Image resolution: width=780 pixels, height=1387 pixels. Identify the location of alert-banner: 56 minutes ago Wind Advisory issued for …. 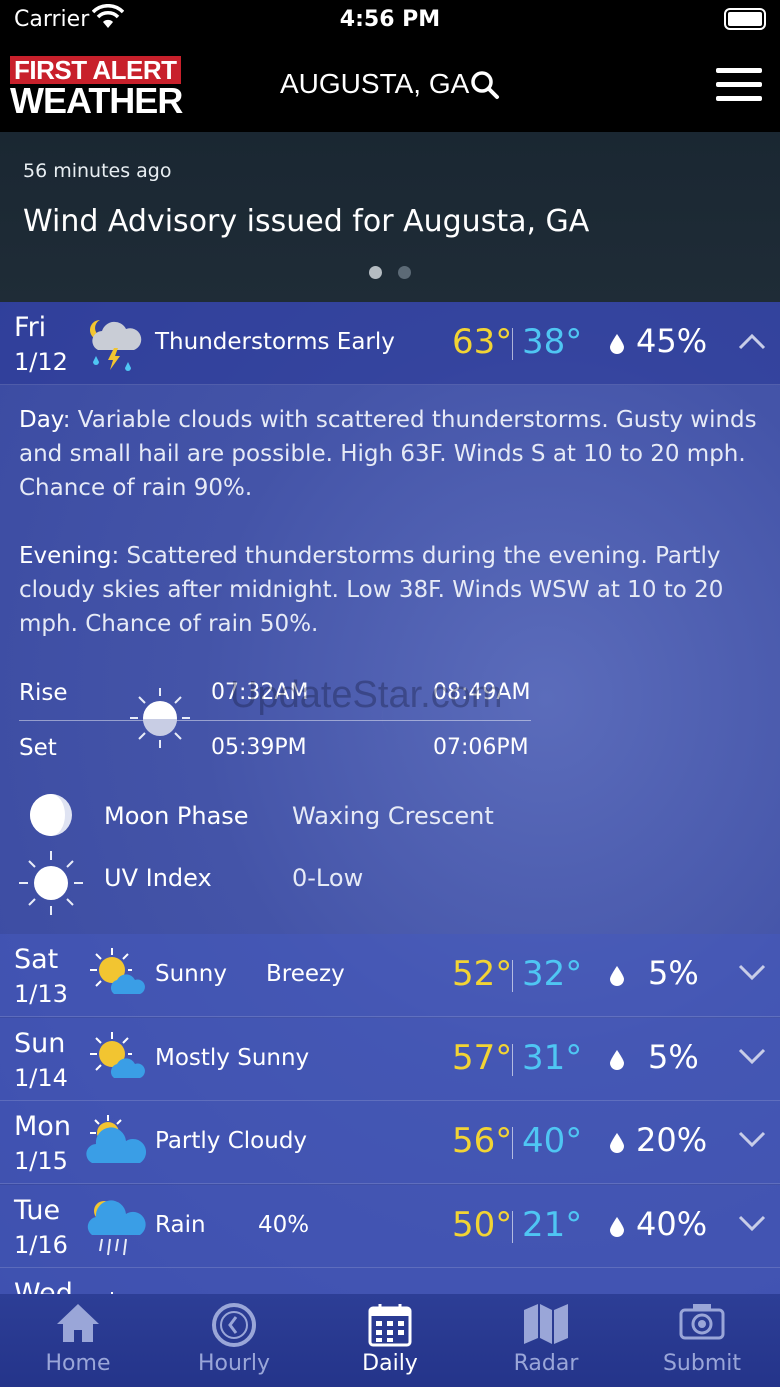
(390, 217).